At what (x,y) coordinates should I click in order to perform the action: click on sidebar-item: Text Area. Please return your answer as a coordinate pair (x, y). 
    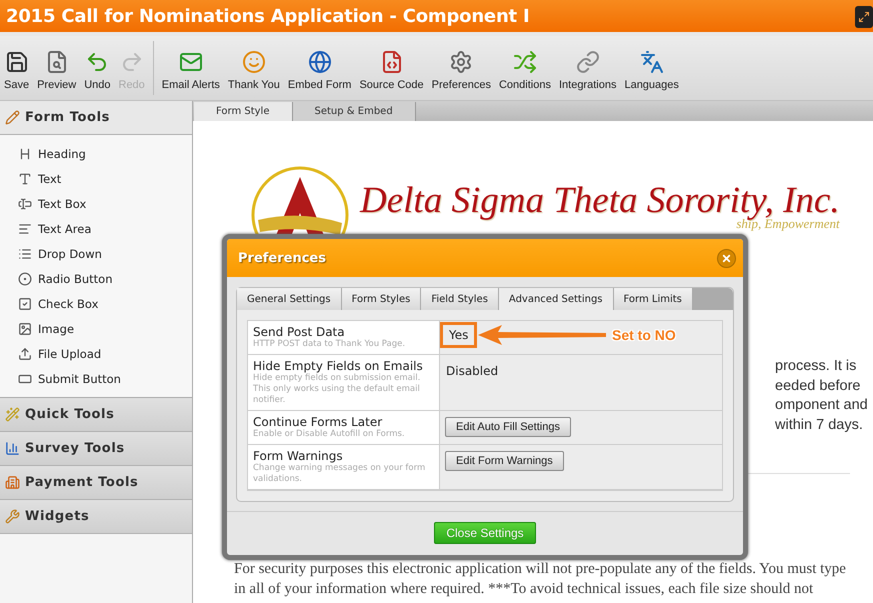
    Looking at the image, I should click on (96, 228).